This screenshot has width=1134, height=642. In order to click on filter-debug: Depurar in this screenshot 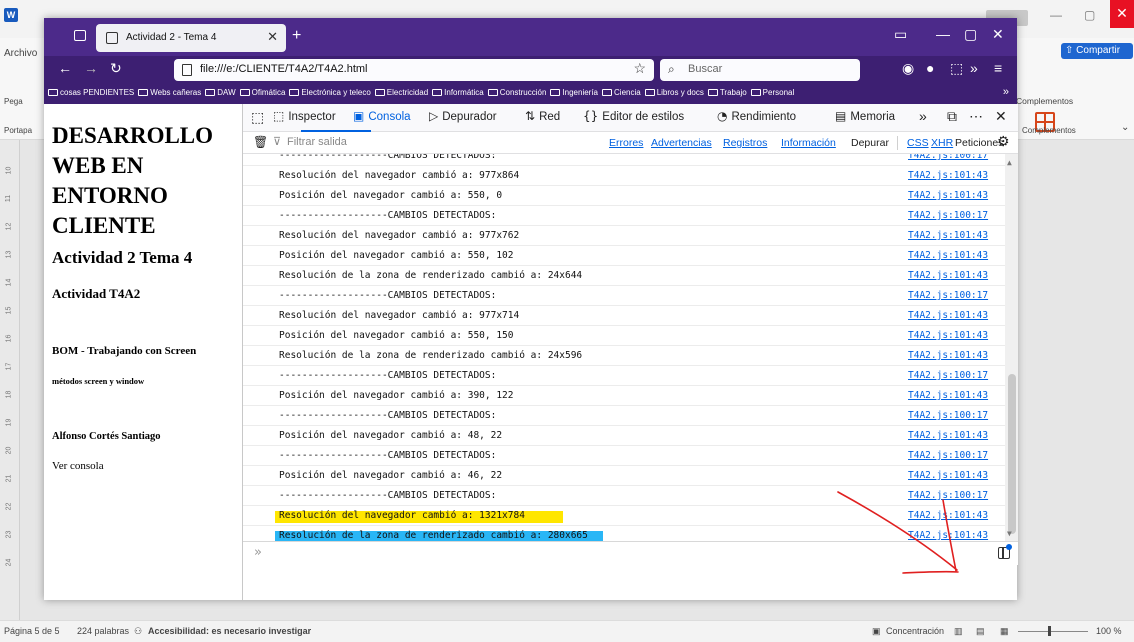, I will do `click(870, 143)`.